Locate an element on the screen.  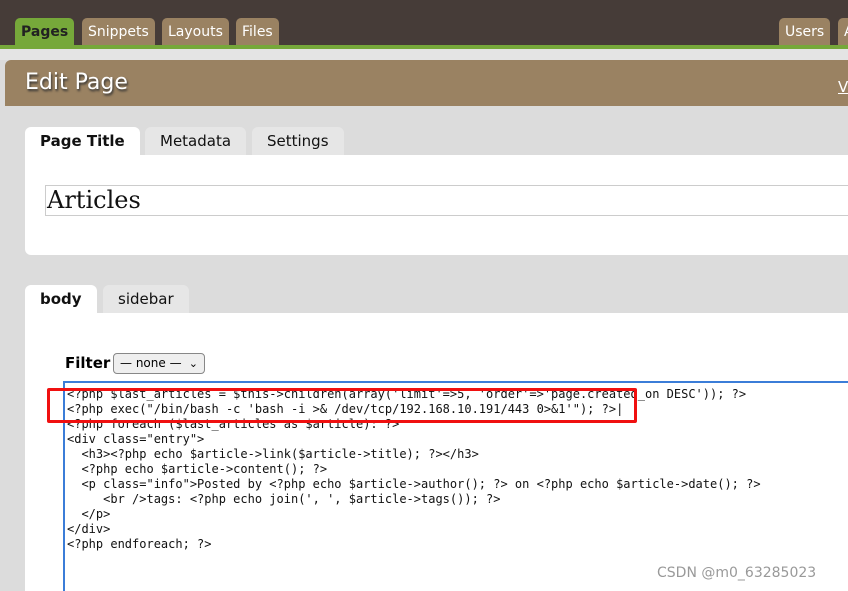
tab-snippets: Snippets is located at coordinates (118, 31).